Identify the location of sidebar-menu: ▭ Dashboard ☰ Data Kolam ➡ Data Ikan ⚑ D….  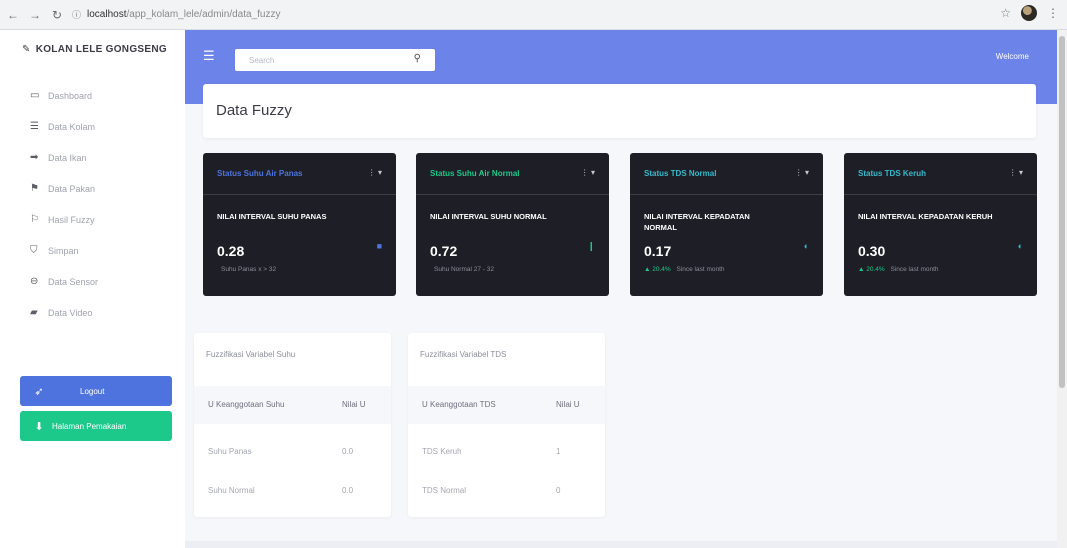
(64, 204).